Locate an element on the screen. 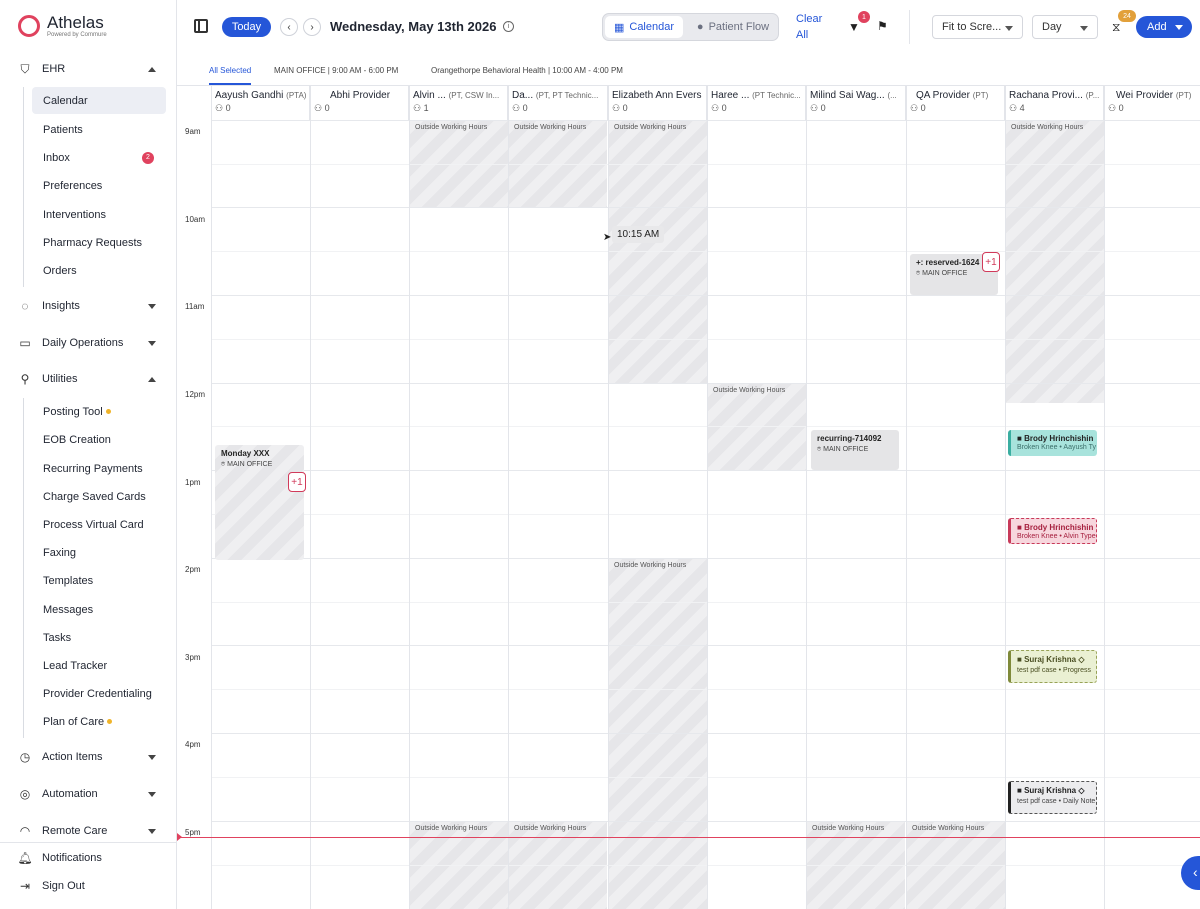  nav-section-remote-care: ◠ Remote Care is located at coordinates (87, 831).